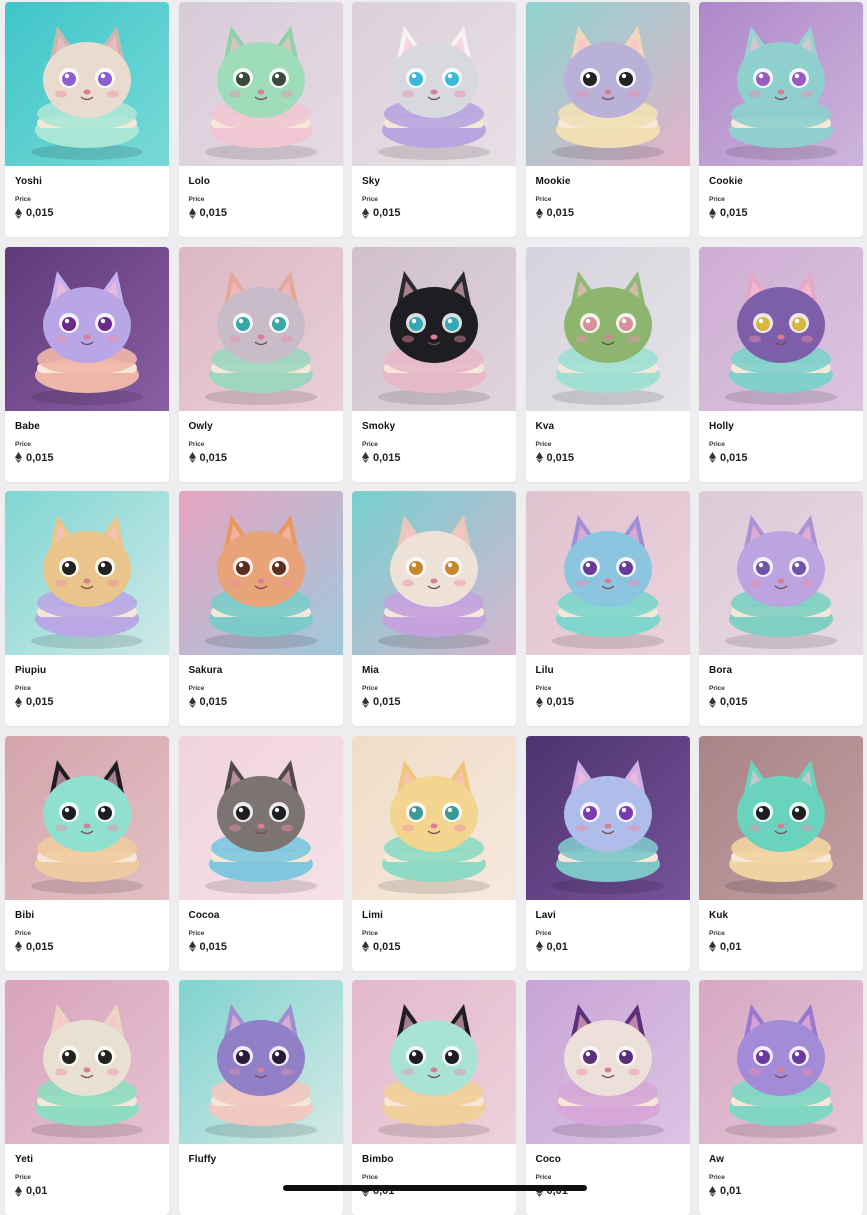 This screenshot has width=867, height=1215. I want to click on nft-card: Cocoa Price 0,015, so click(260, 853).